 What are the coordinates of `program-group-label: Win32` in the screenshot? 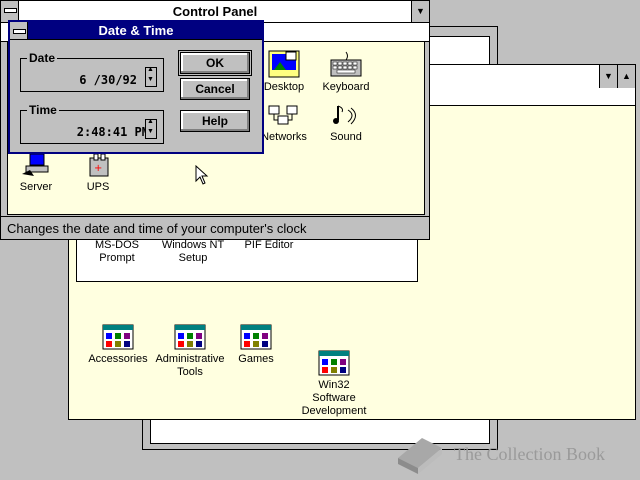 It's located at (334, 385).